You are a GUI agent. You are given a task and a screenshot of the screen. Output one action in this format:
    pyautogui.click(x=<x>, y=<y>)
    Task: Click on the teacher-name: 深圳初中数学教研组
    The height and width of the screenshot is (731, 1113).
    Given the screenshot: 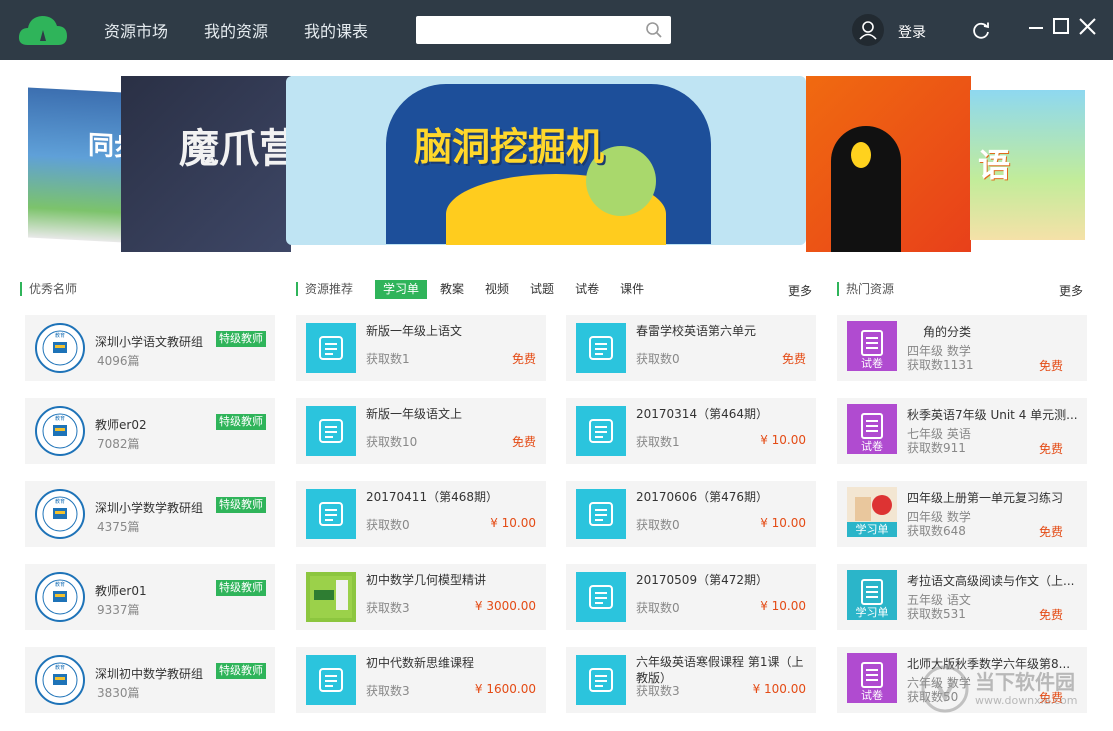 What is the action you would take?
    pyautogui.click(x=149, y=674)
    